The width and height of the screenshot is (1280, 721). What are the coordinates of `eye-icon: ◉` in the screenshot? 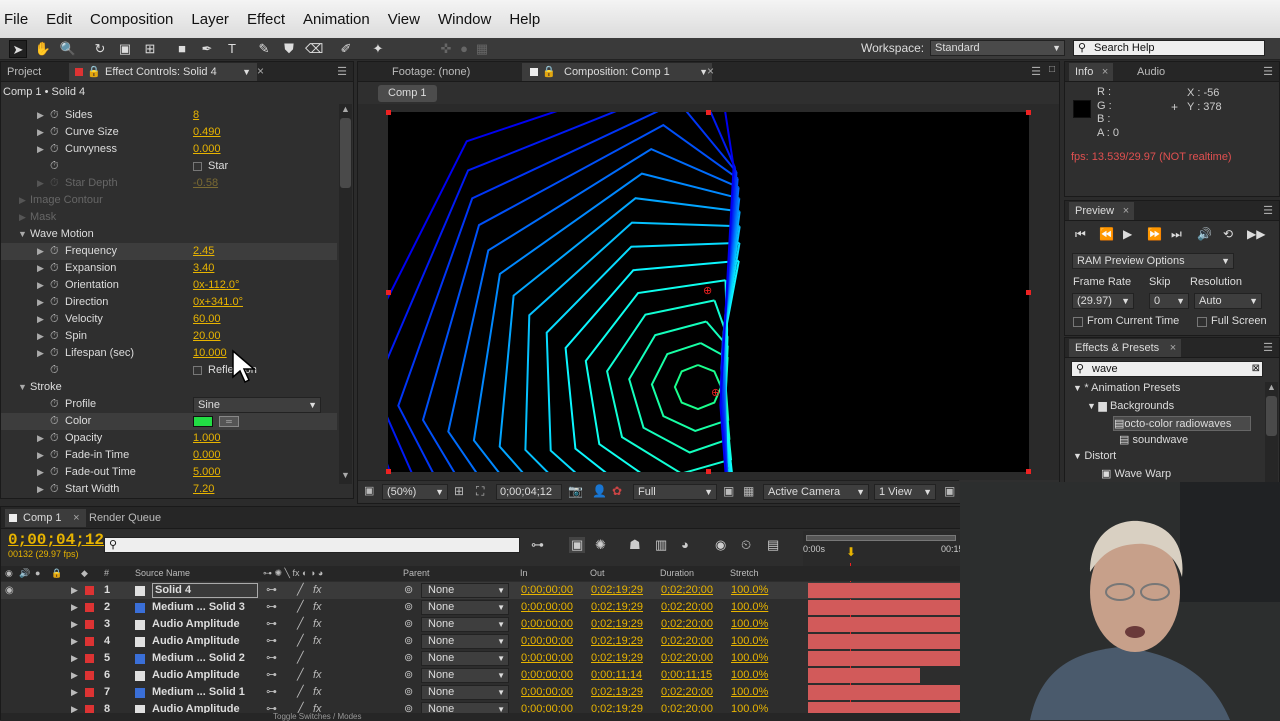 It's located at (9, 590).